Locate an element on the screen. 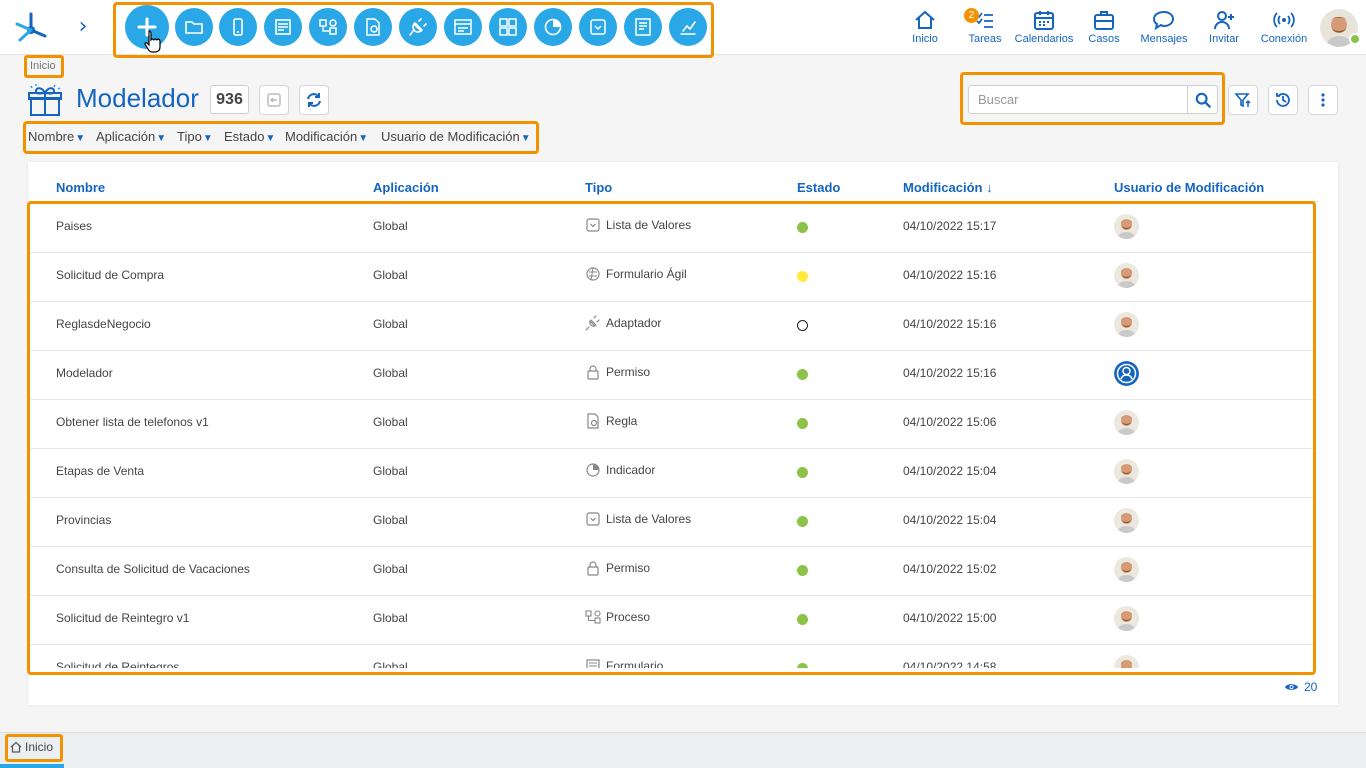 Image resolution: width=1366 pixels, height=768 pixels. list-values-button is located at coordinates (598, 27).